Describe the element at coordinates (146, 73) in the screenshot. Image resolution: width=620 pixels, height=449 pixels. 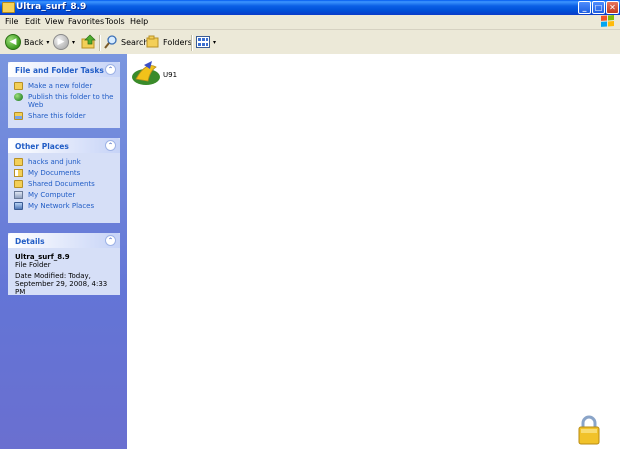
I see `ultrasurf-app-icon` at that location.